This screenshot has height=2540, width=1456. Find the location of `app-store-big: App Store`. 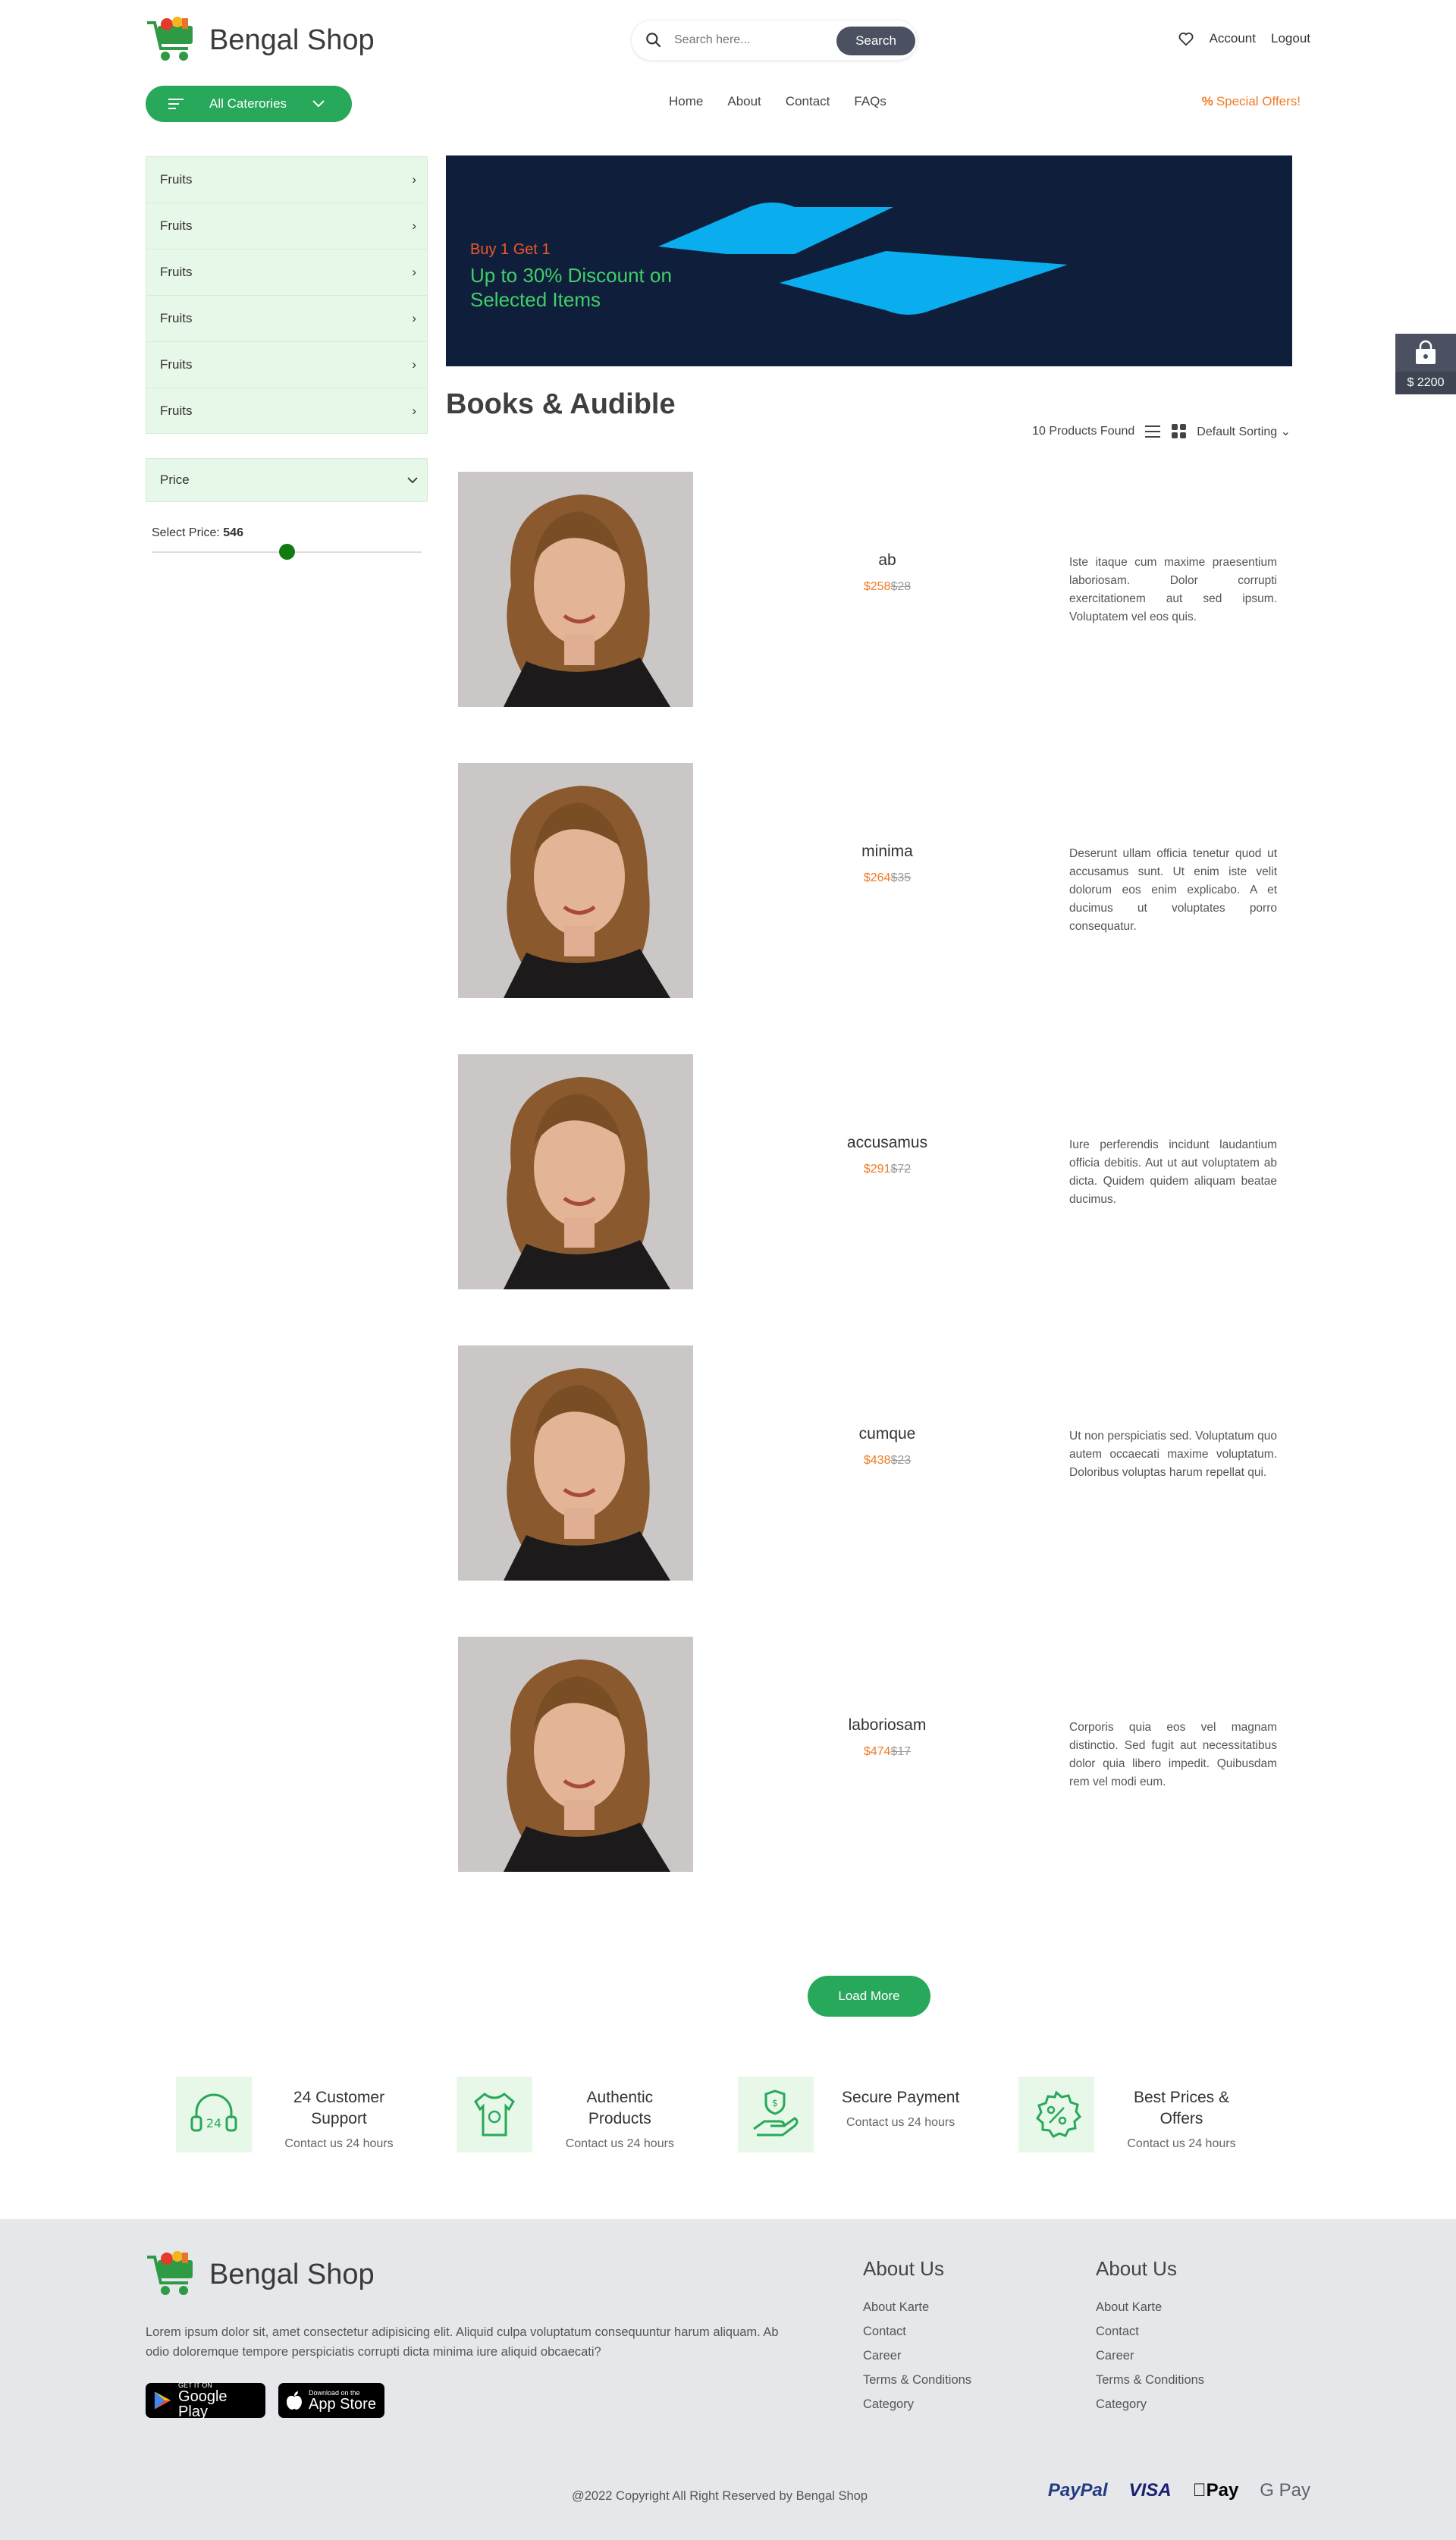

app-store-big: App Store is located at coordinates (342, 2404).